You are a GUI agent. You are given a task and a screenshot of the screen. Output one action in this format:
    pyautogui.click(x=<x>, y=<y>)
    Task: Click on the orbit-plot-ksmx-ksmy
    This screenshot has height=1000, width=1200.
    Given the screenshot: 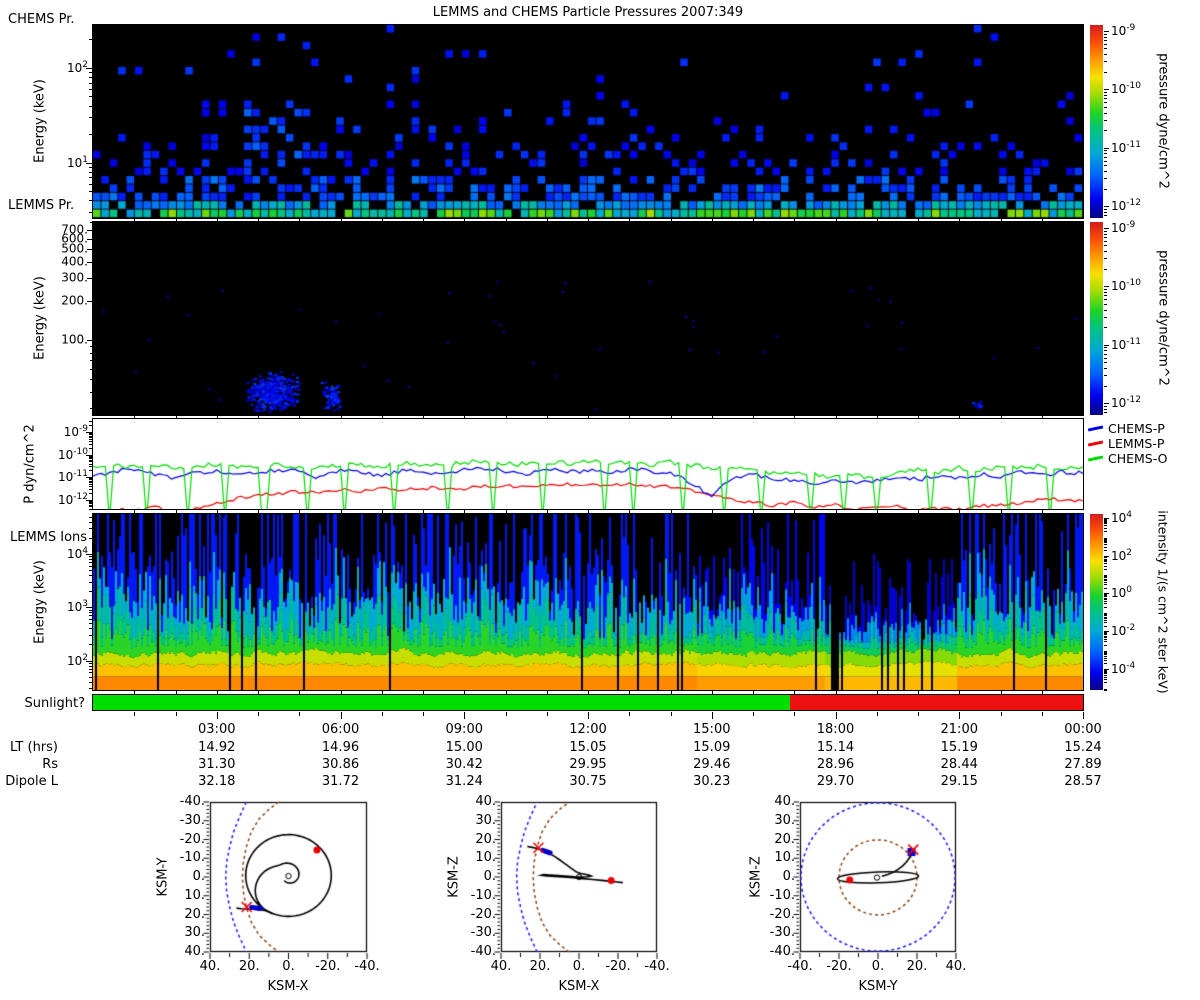 What is the action you would take?
    pyautogui.click(x=283, y=881)
    